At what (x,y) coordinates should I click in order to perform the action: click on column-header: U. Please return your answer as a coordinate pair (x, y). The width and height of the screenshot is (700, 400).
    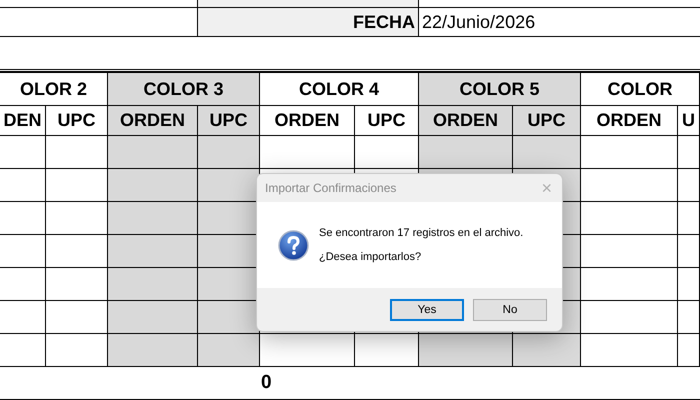
    Looking at the image, I should click on (689, 121).